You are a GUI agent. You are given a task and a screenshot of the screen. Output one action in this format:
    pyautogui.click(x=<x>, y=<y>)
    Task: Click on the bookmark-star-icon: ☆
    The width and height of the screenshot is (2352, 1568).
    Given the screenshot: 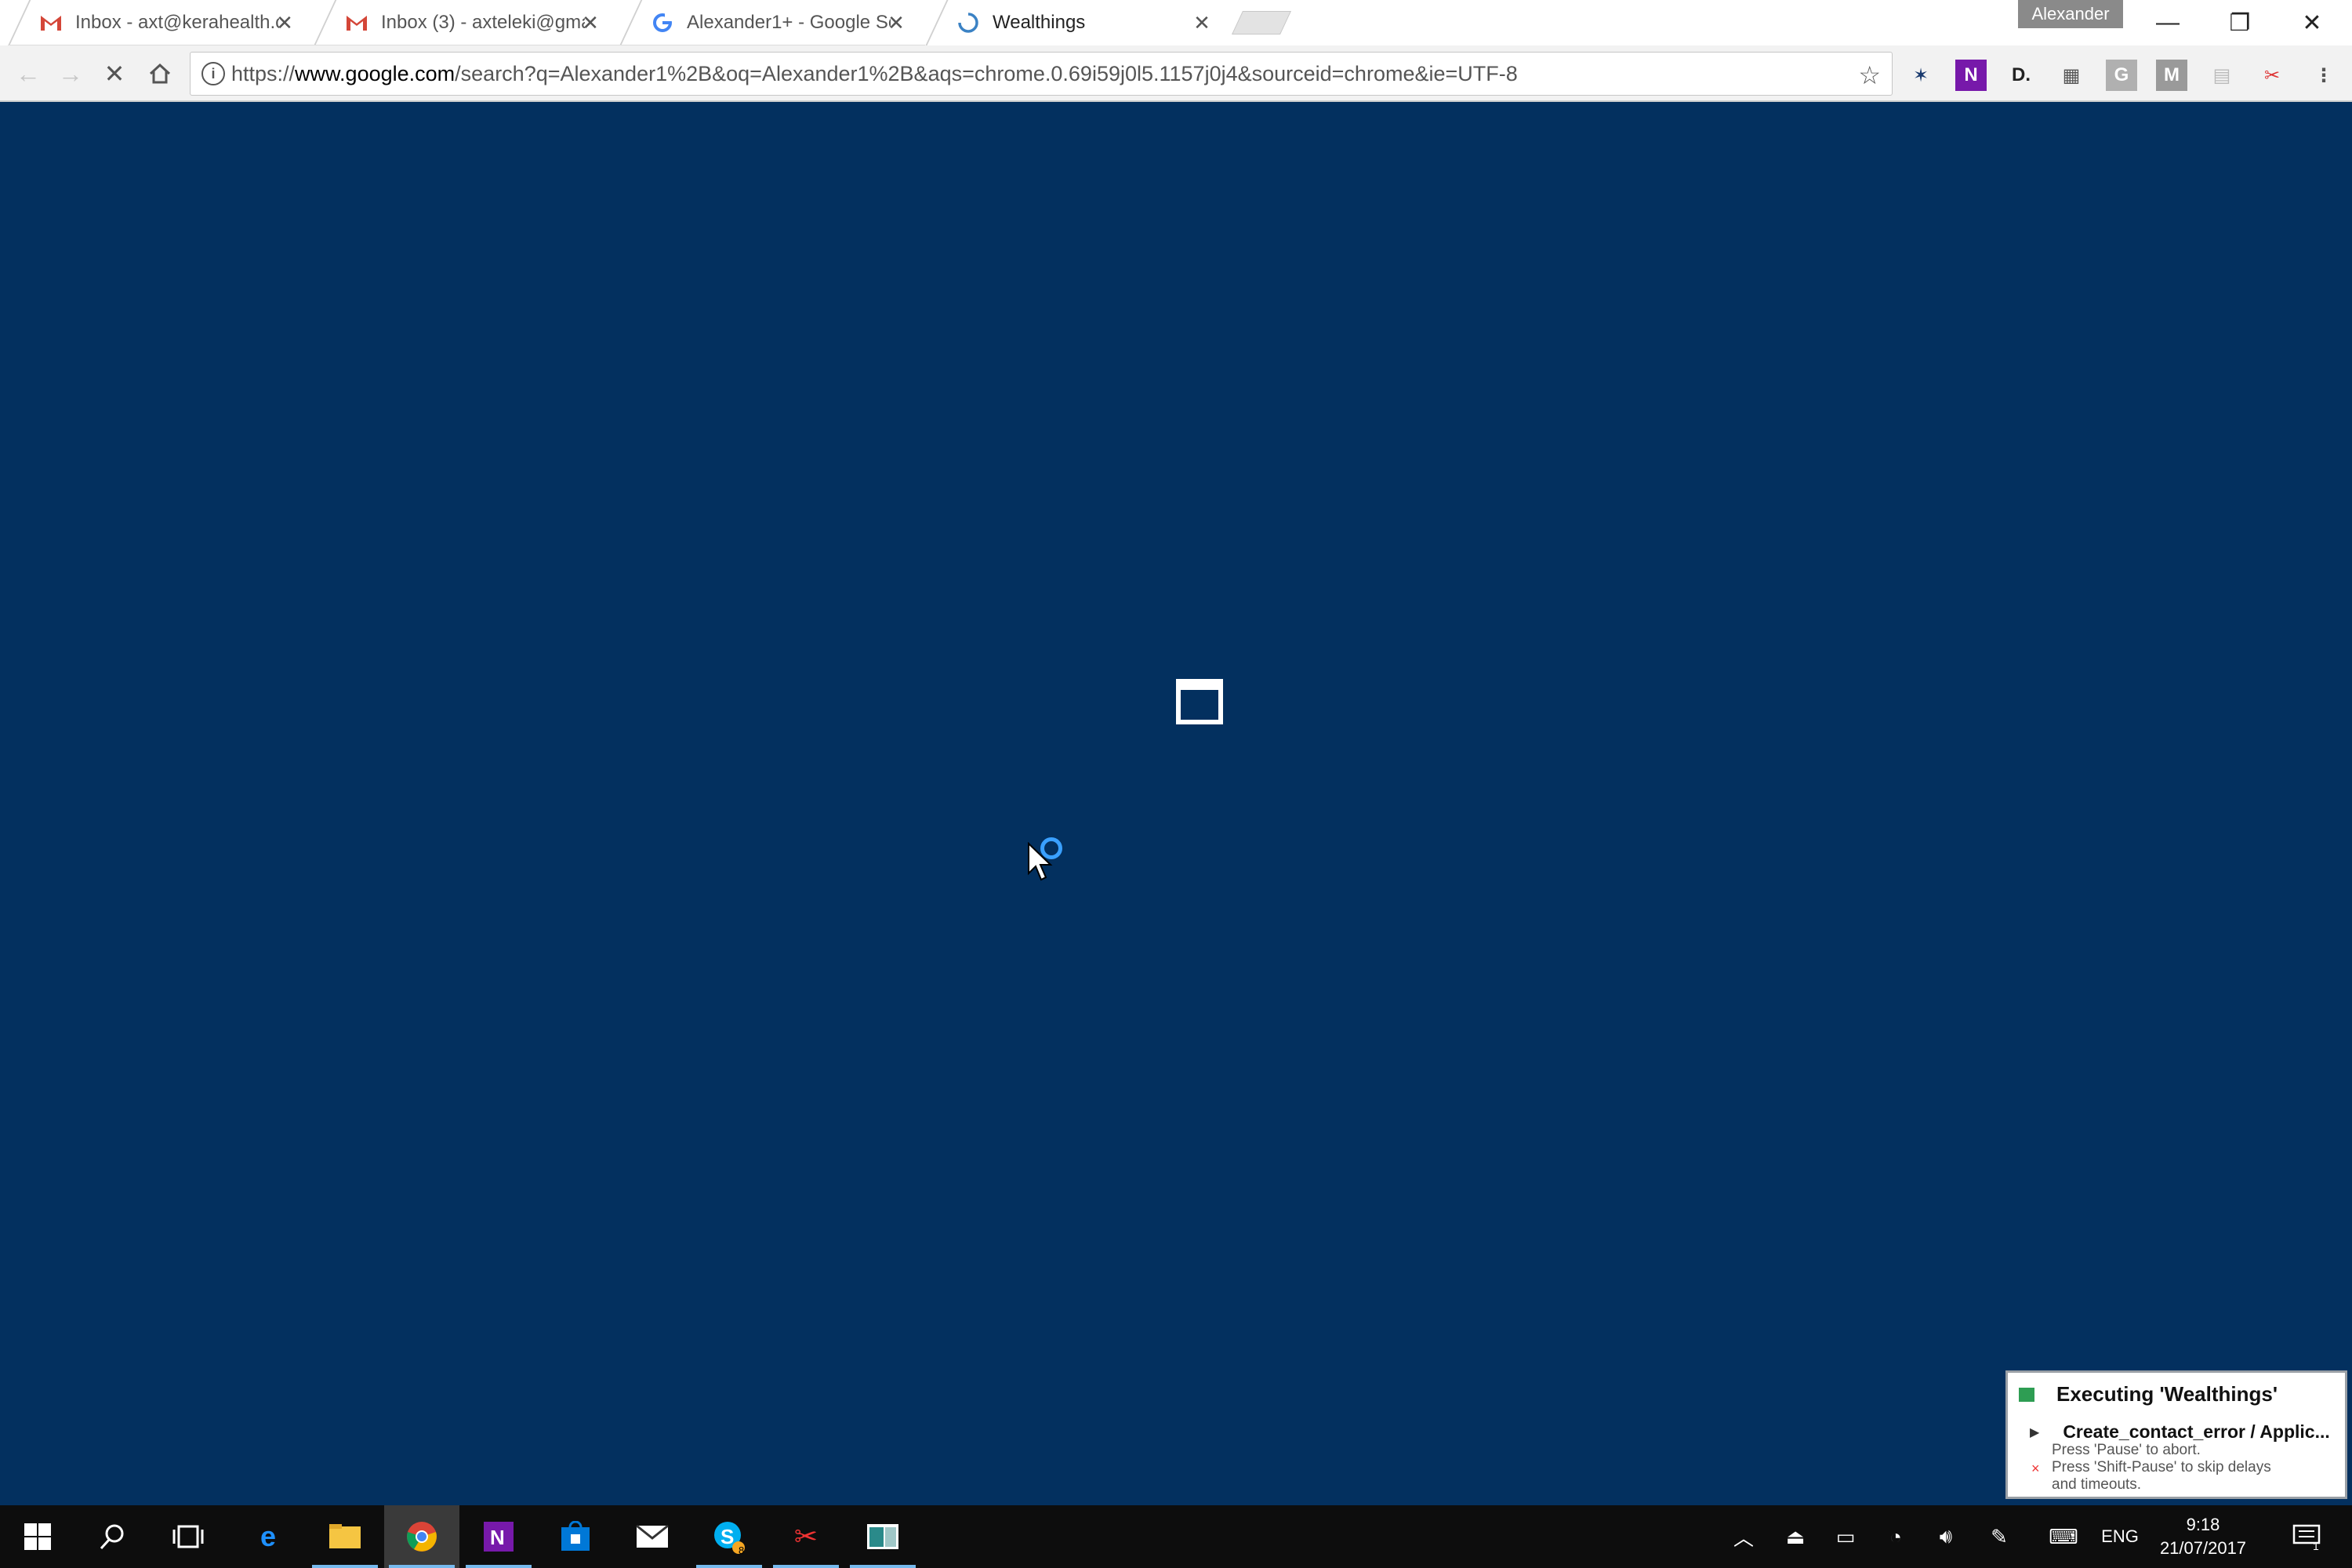 What is the action you would take?
    pyautogui.click(x=1869, y=75)
    